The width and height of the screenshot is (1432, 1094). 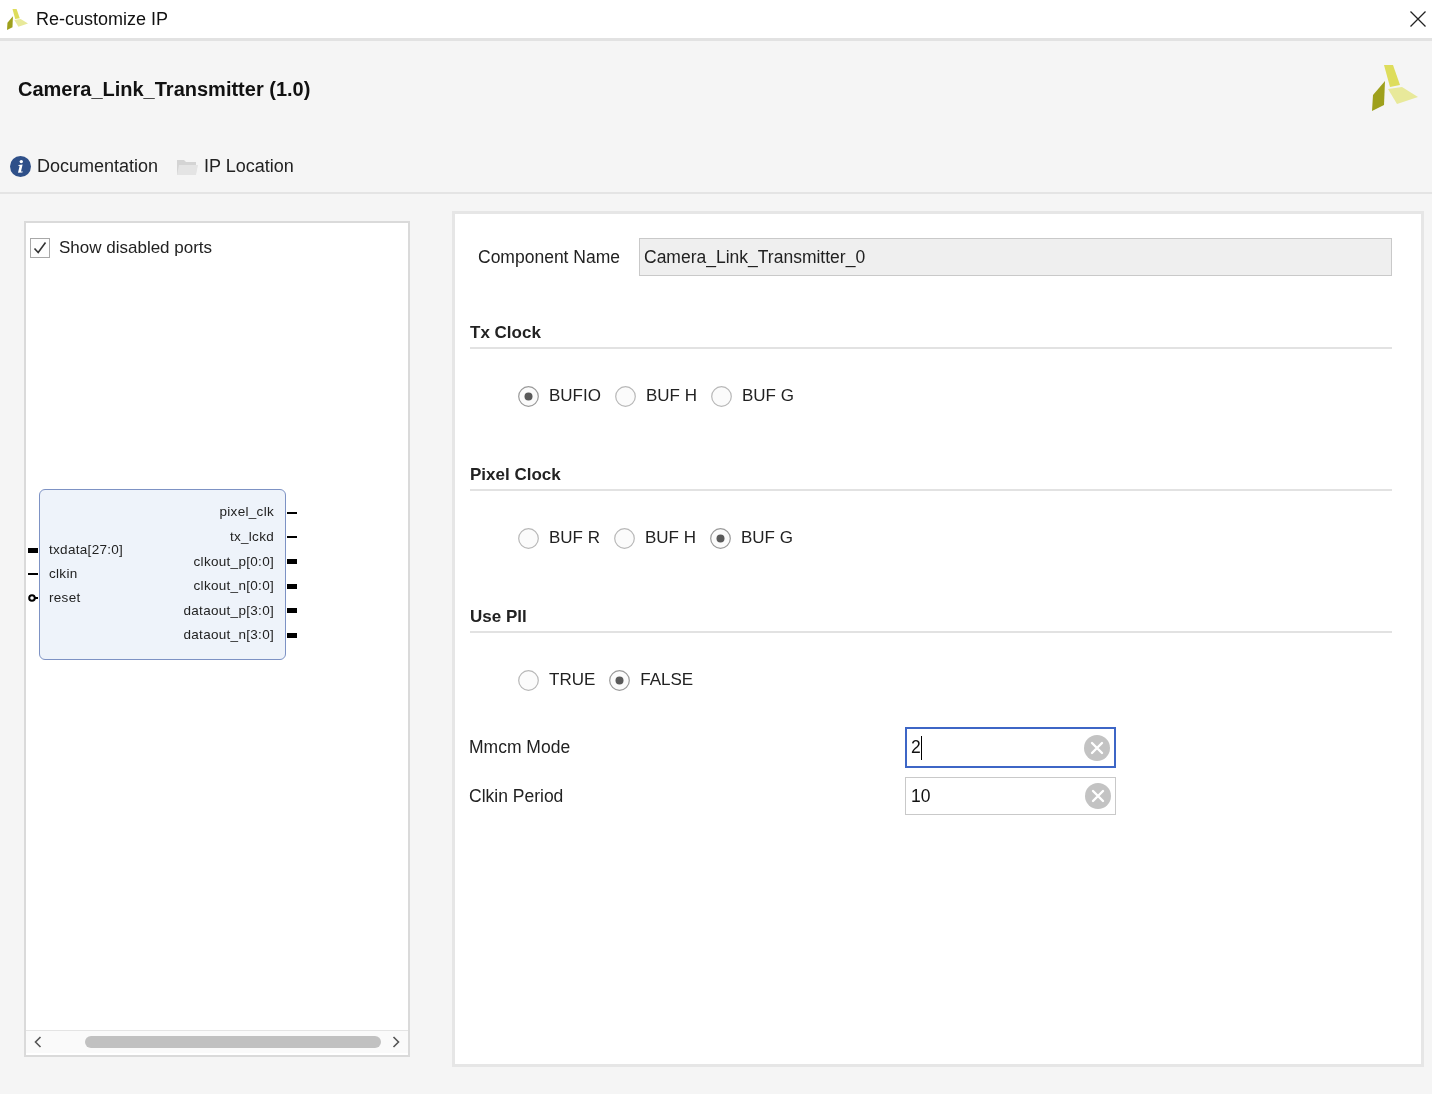 I want to click on app-logo-icon, so click(x=17, y=19).